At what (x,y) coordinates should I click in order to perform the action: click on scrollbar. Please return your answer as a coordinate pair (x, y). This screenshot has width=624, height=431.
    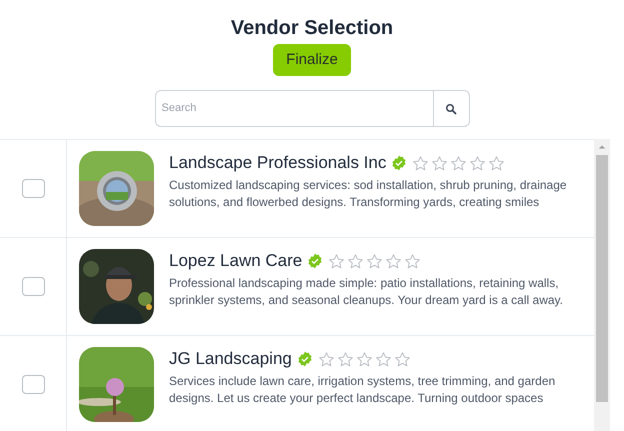
    Looking at the image, I should click on (602, 285).